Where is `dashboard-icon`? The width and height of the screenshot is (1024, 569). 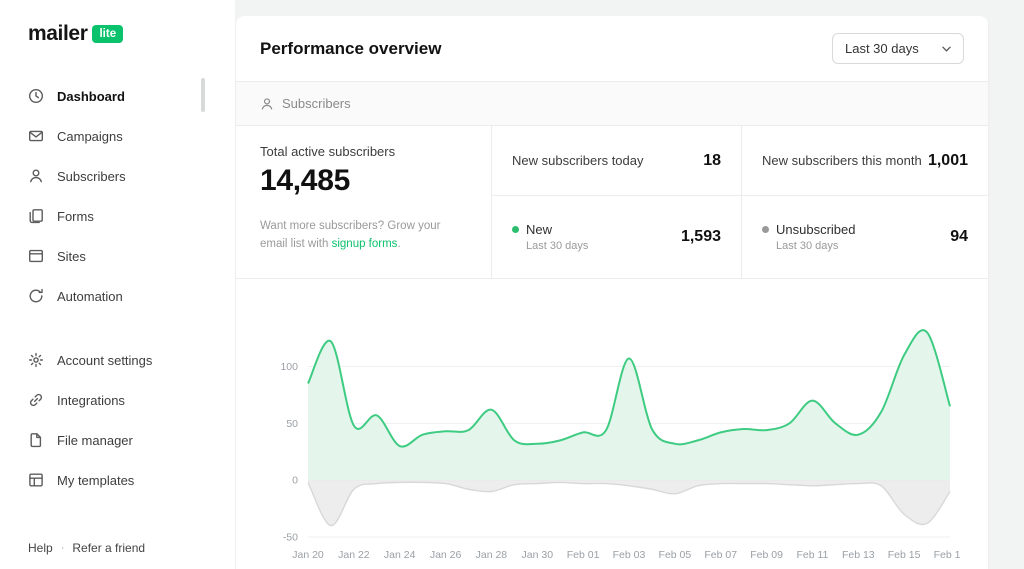 dashboard-icon is located at coordinates (36, 96).